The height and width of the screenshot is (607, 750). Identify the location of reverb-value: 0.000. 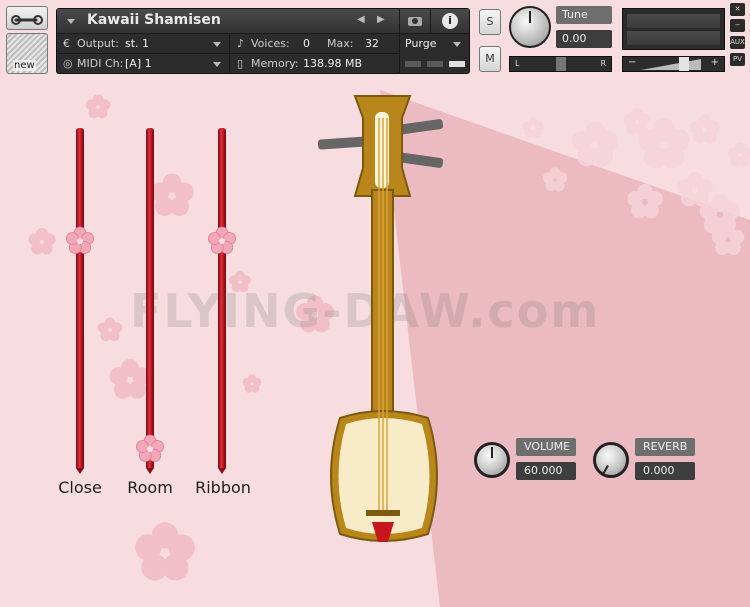
(665, 471).